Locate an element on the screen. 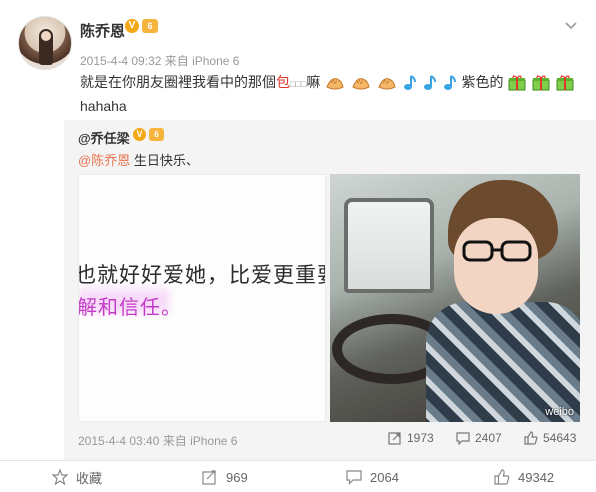 The width and height of the screenshot is (596, 492). post-text-red: 包 is located at coordinates (283, 82).